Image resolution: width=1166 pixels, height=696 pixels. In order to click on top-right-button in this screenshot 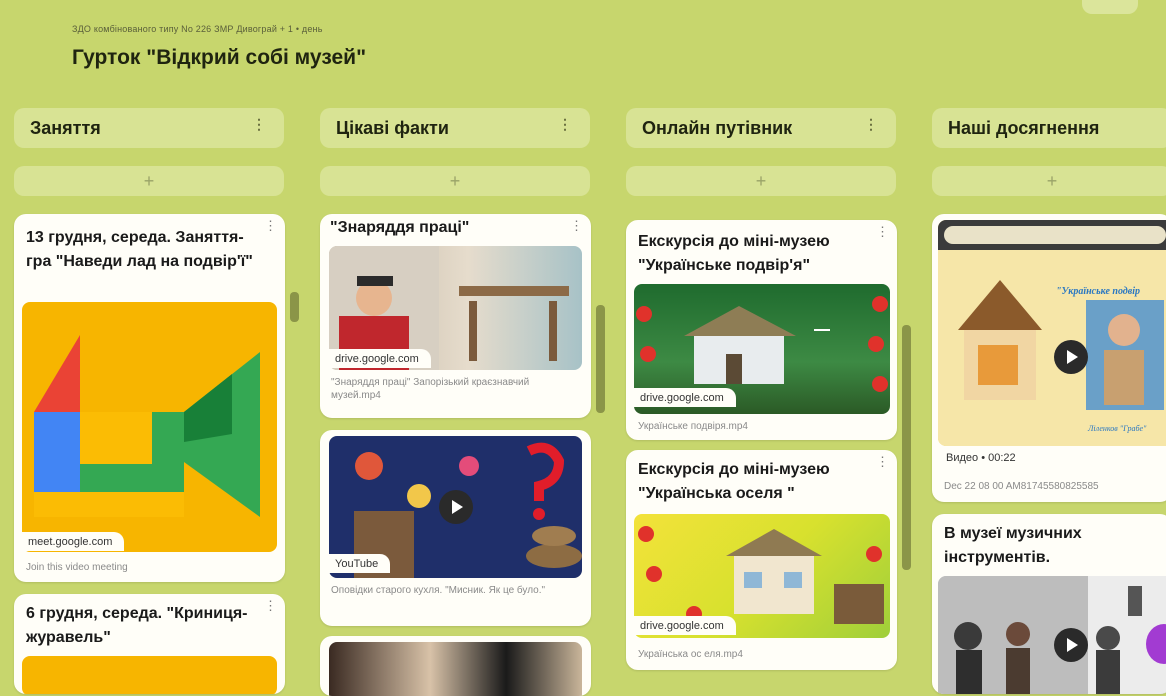, I will do `click(1110, 7)`.